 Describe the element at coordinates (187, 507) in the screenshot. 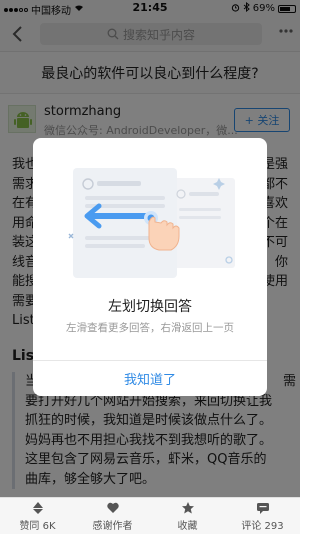

I see `star-icon` at that location.